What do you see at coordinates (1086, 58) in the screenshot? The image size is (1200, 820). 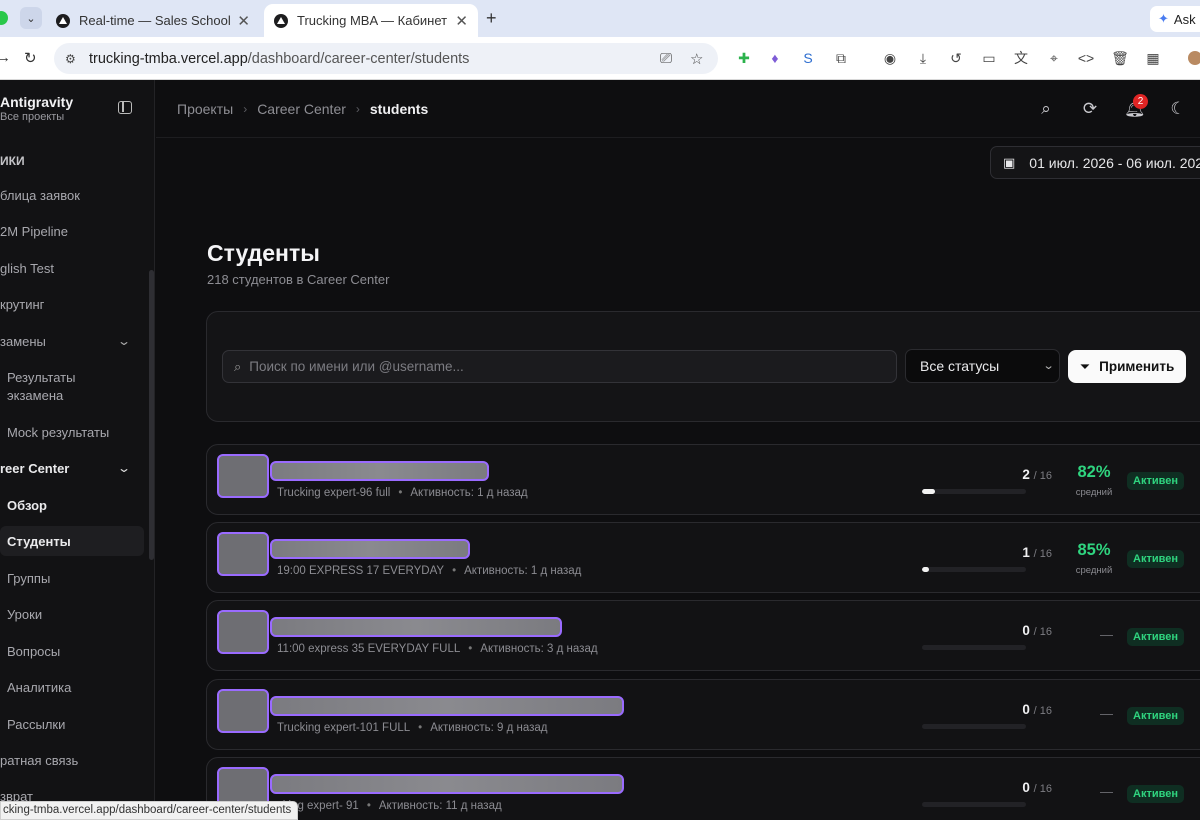 I see `code-icon: <>` at bounding box center [1086, 58].